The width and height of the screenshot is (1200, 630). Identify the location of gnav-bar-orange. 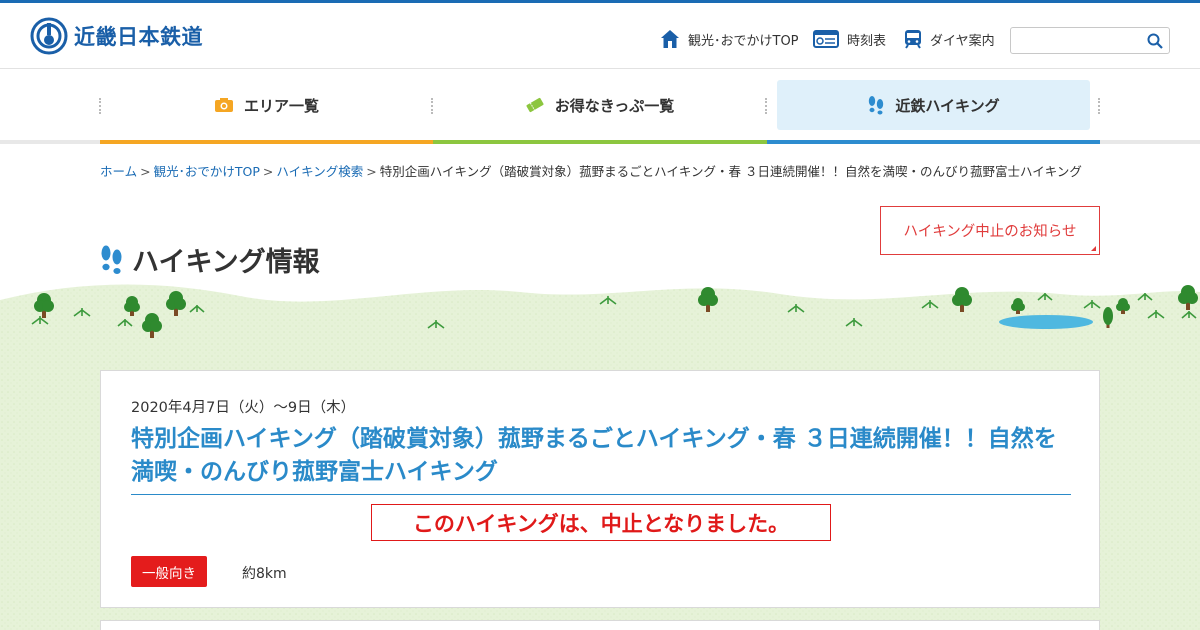
(266, 142).